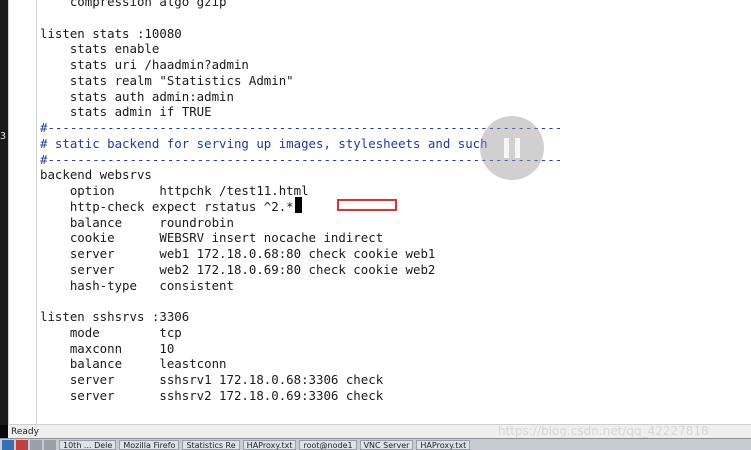  What do you see at coordinates (100, 49) in the screenshot?
I see `code-line: stats enable` at bounding box center [100, 49].